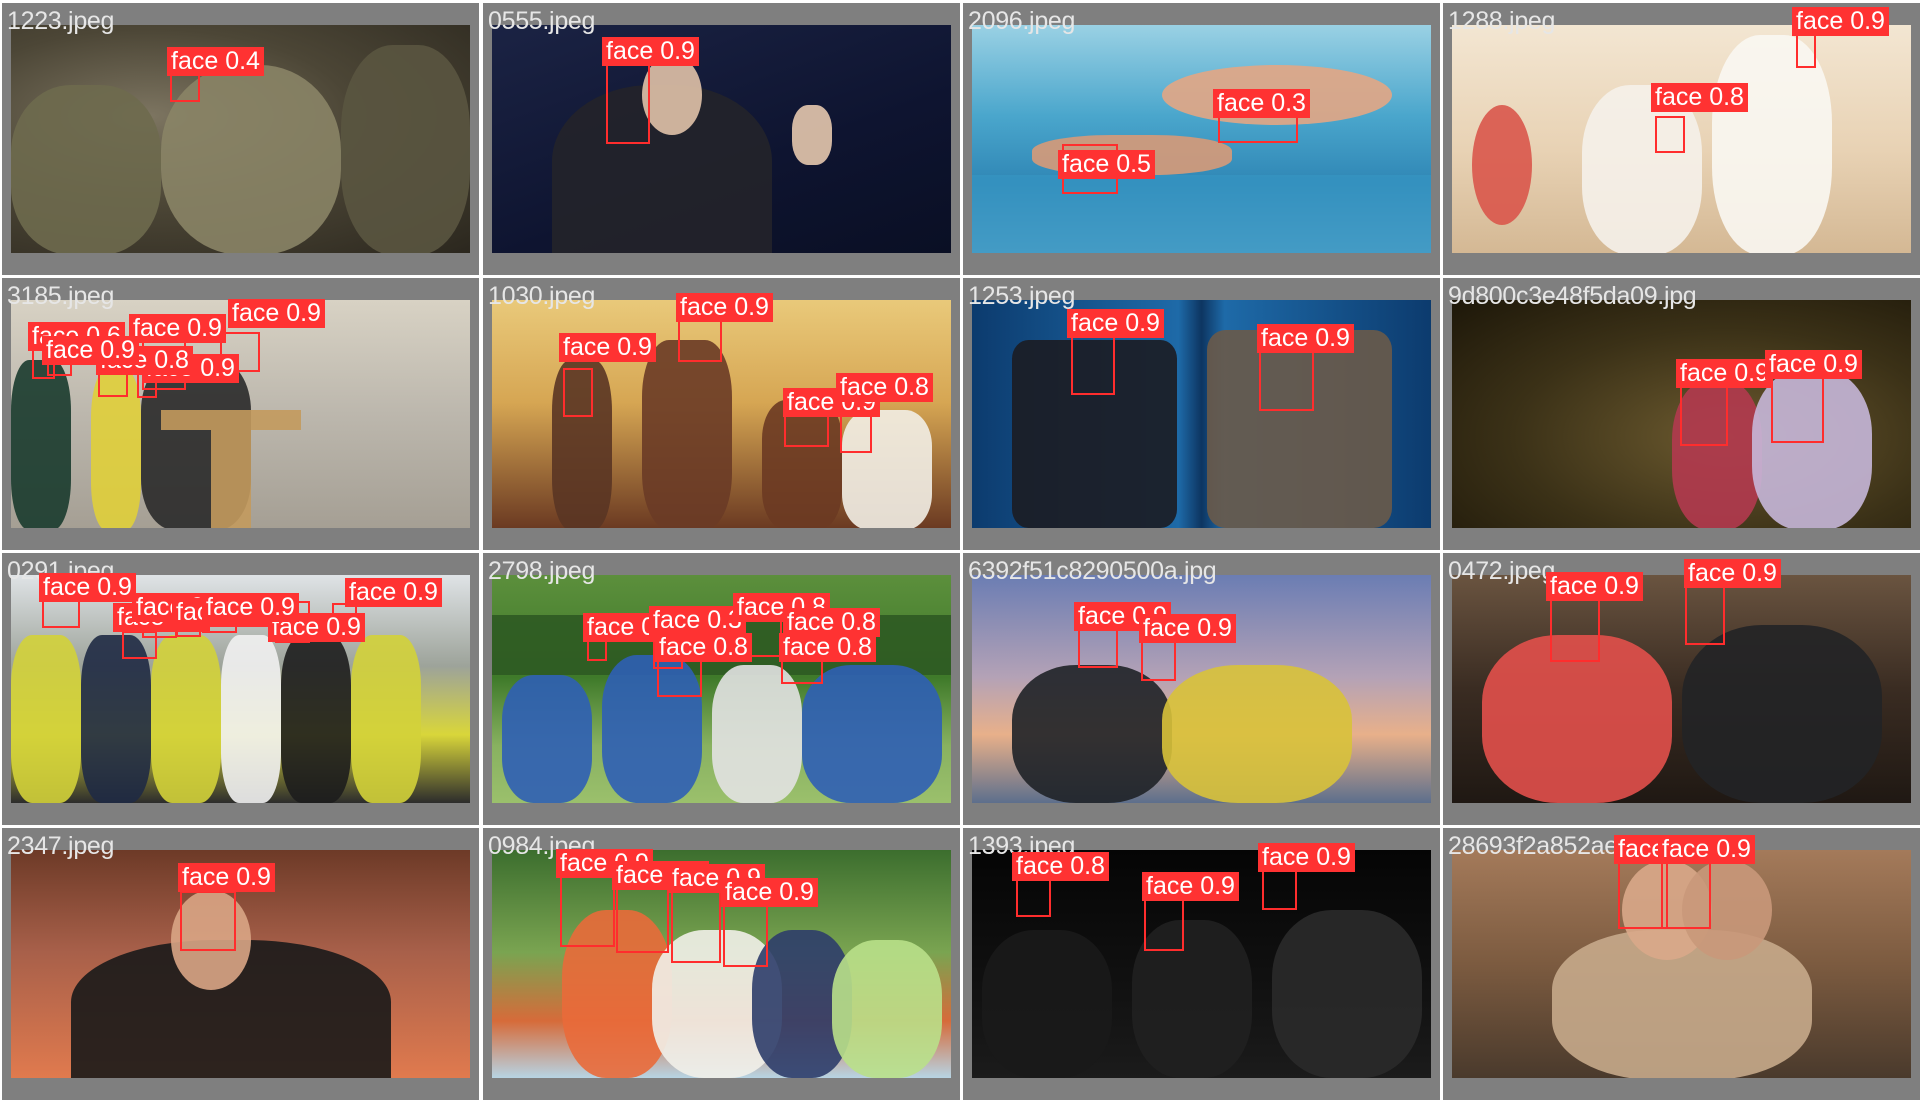 The height and width of the screenshot is (1100, 1920). What do you see at coordinates (1201, 414) in the screenshot?
I see `image-tile: 1253.jpeg face 0.9 face 0.9` at bounding box center [1201, 414].